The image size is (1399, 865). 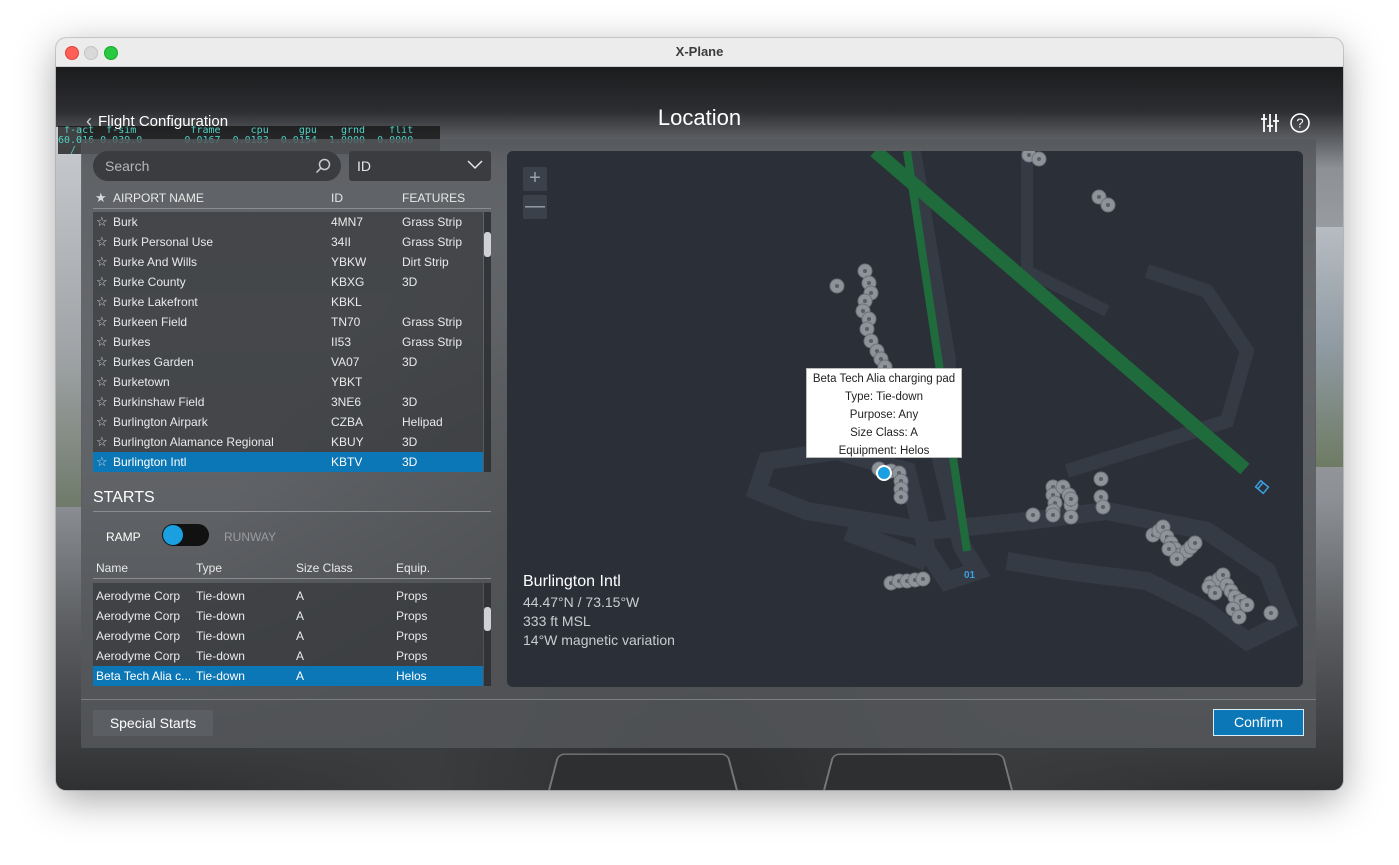 I want to click on question-circle-icon: ?, so click(x=1300, y=123).